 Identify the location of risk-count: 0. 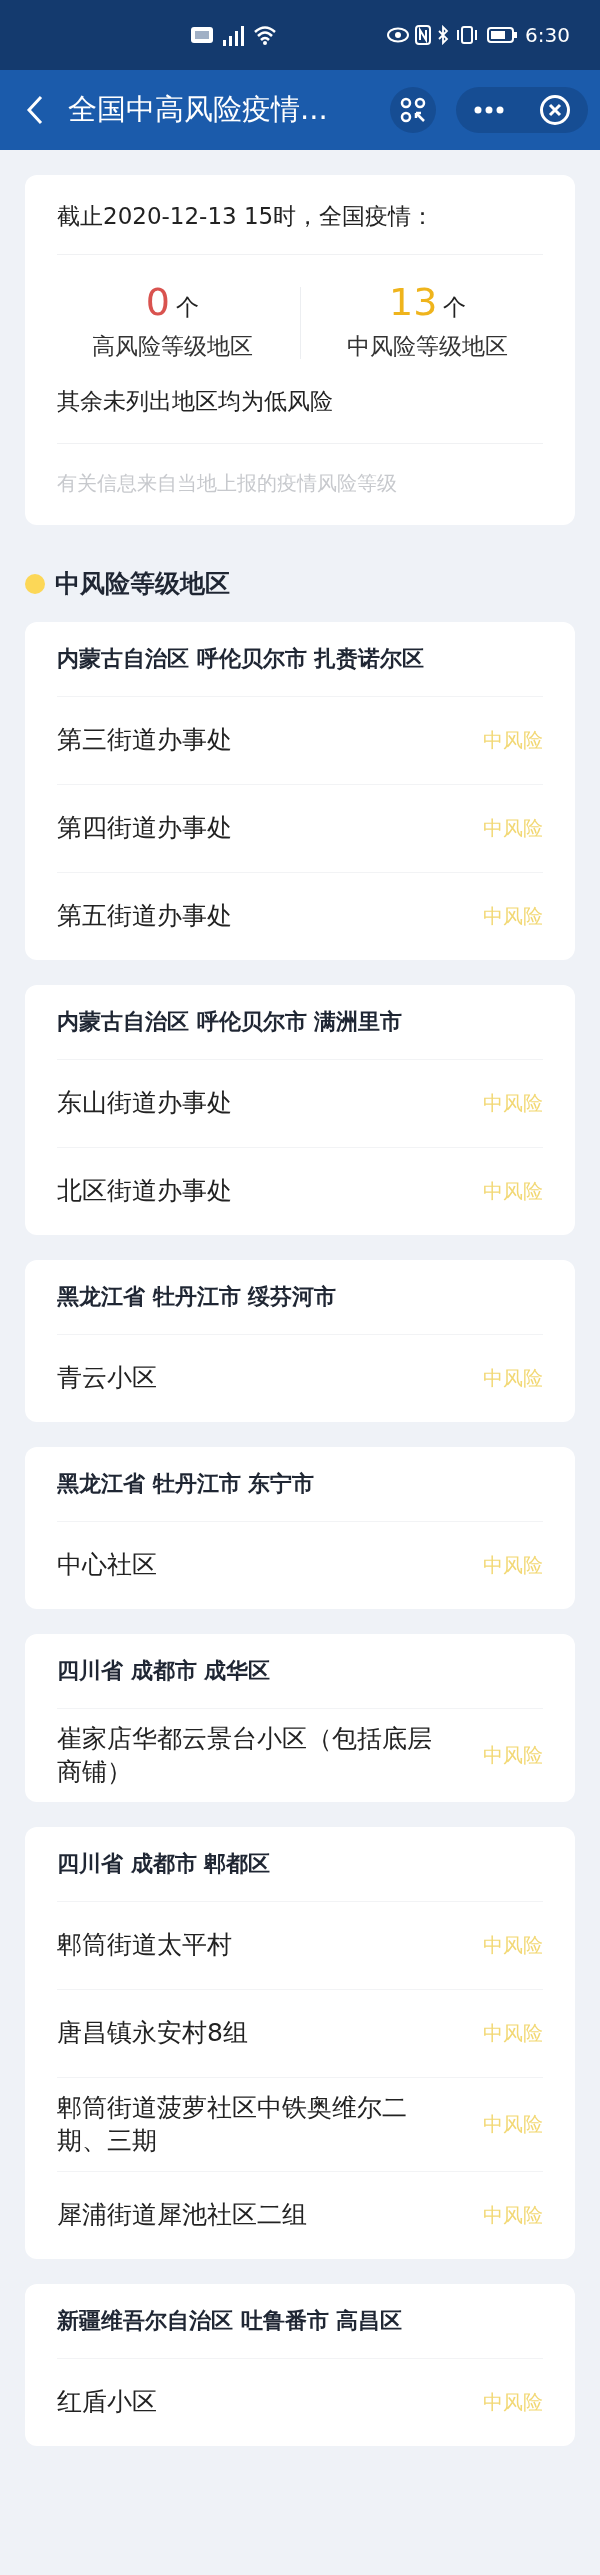
(157, 302).